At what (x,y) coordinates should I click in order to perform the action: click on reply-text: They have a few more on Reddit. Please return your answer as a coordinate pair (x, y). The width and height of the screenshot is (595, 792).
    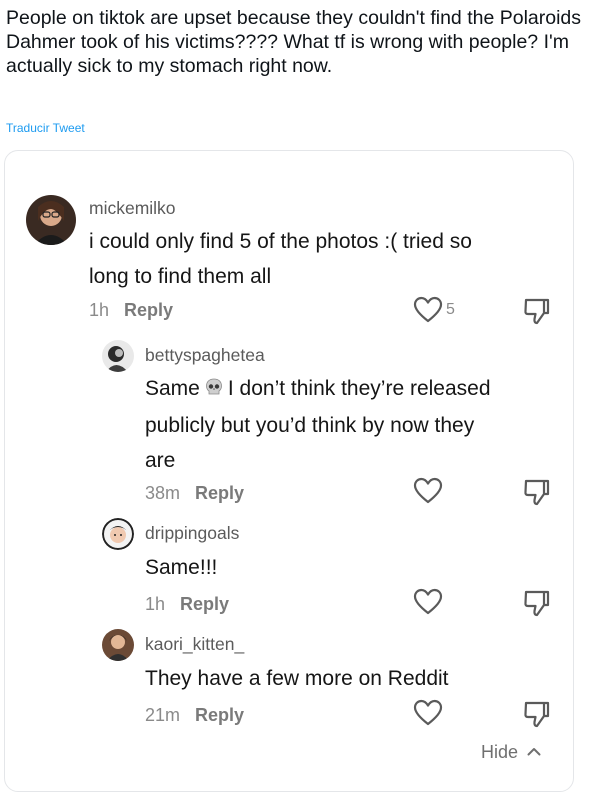
    Looking at the image, I should click on (297, 678).